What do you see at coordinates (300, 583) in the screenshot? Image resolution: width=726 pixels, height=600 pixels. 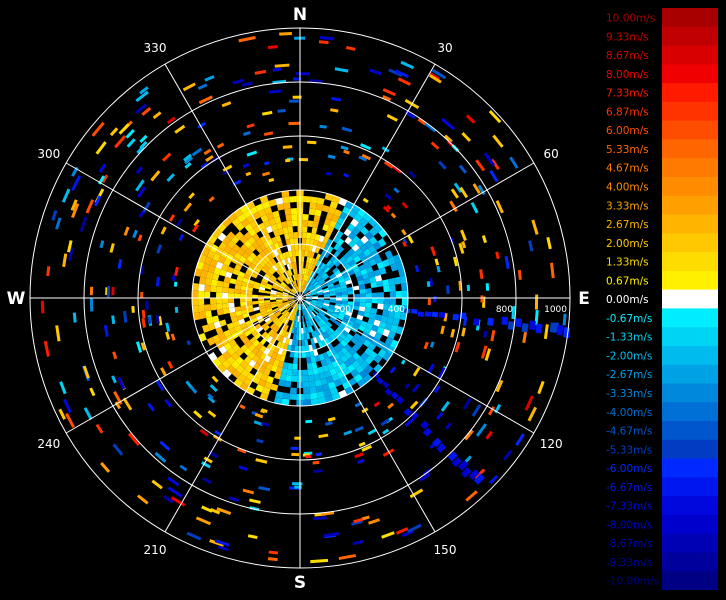 I see `cardinal-label-s: S` at bounding box center [300, 583].